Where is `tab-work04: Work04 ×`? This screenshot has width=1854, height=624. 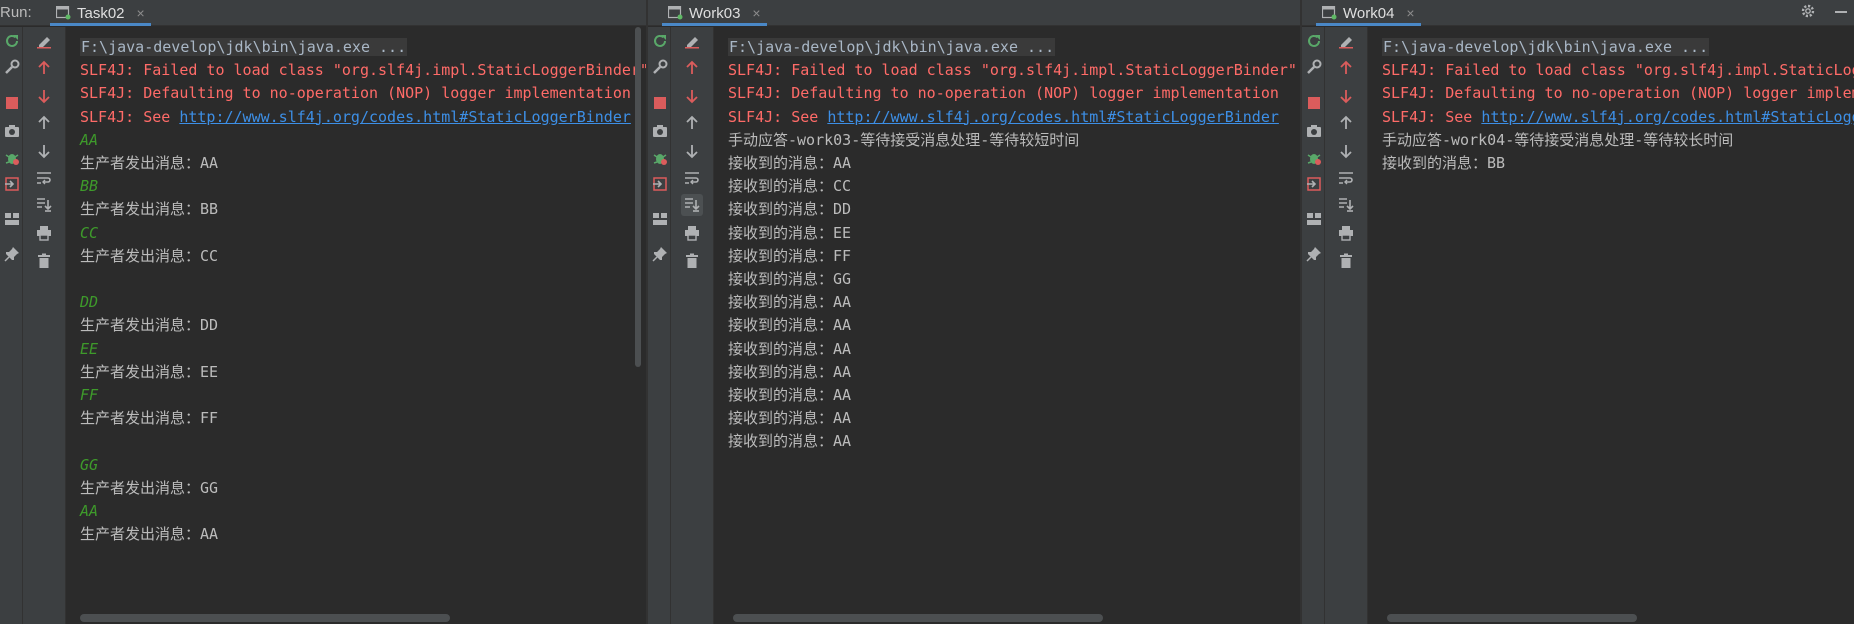
tab-work04: Work04 × is located at coordinates (1368, 13).